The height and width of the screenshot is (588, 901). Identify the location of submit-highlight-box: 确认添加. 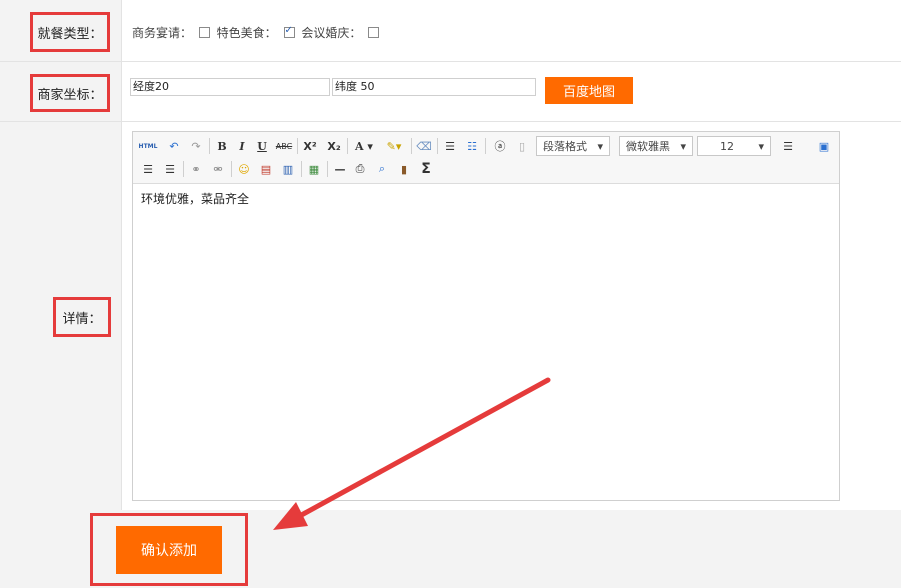
(169, 549).